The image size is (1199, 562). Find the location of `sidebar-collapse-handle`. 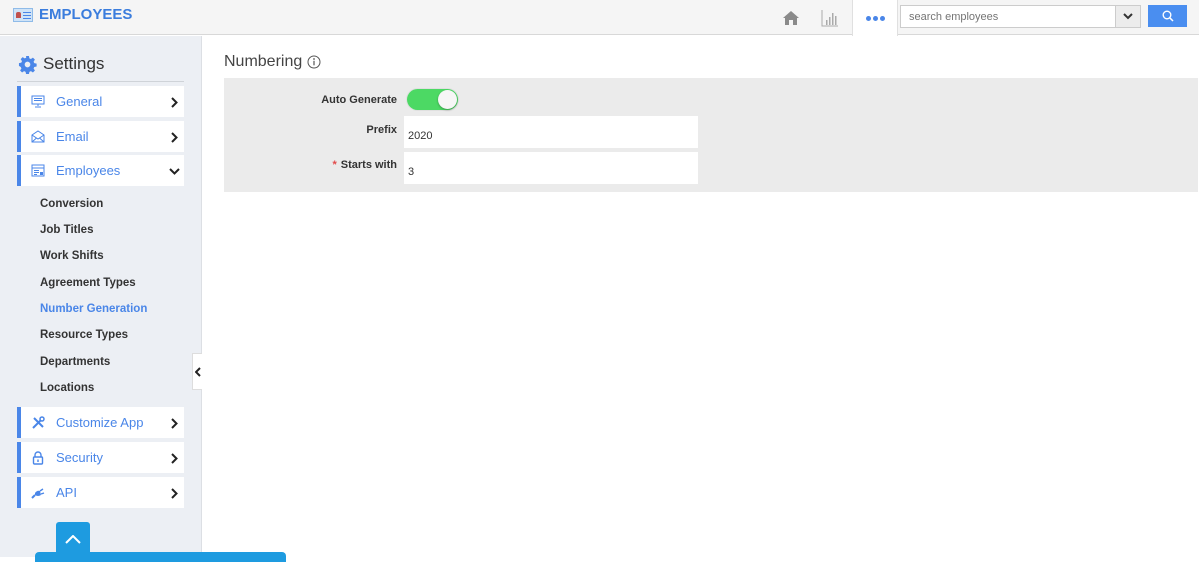

sidebar-collapse-handle is located at coordinates (197, 371).